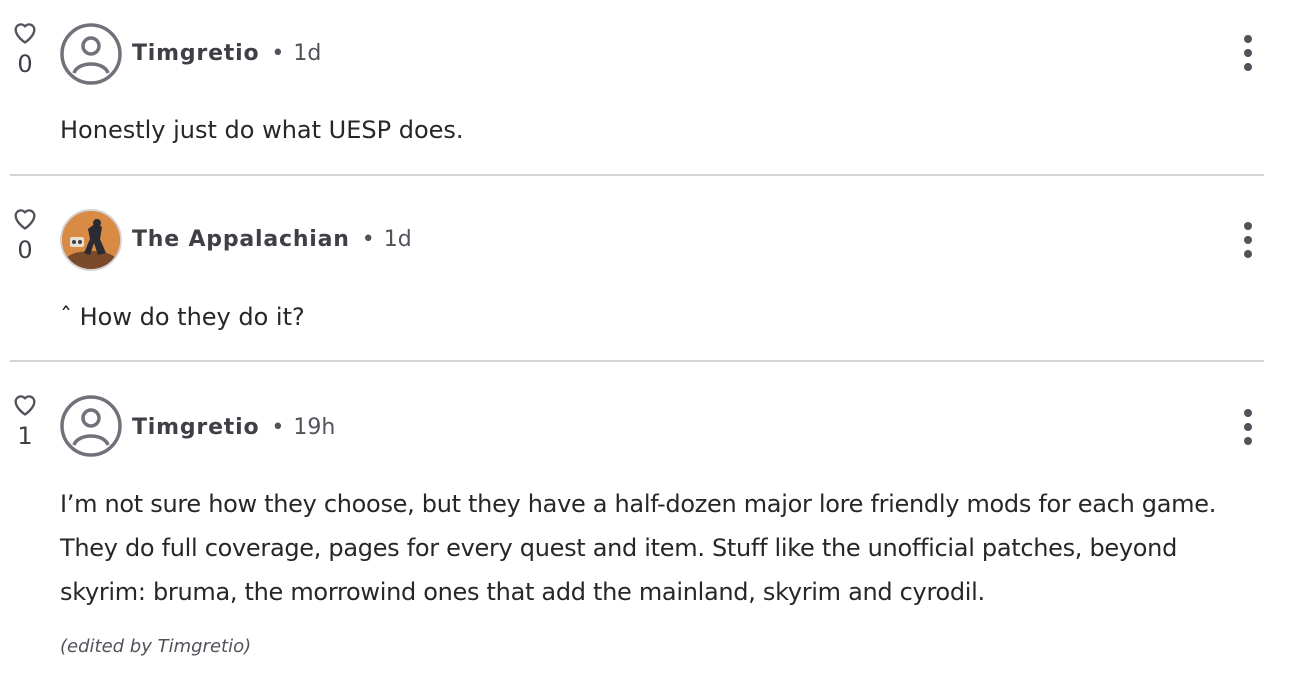 The image size is (1302, 682). I want to click on user-avatar, so click(91, 240).